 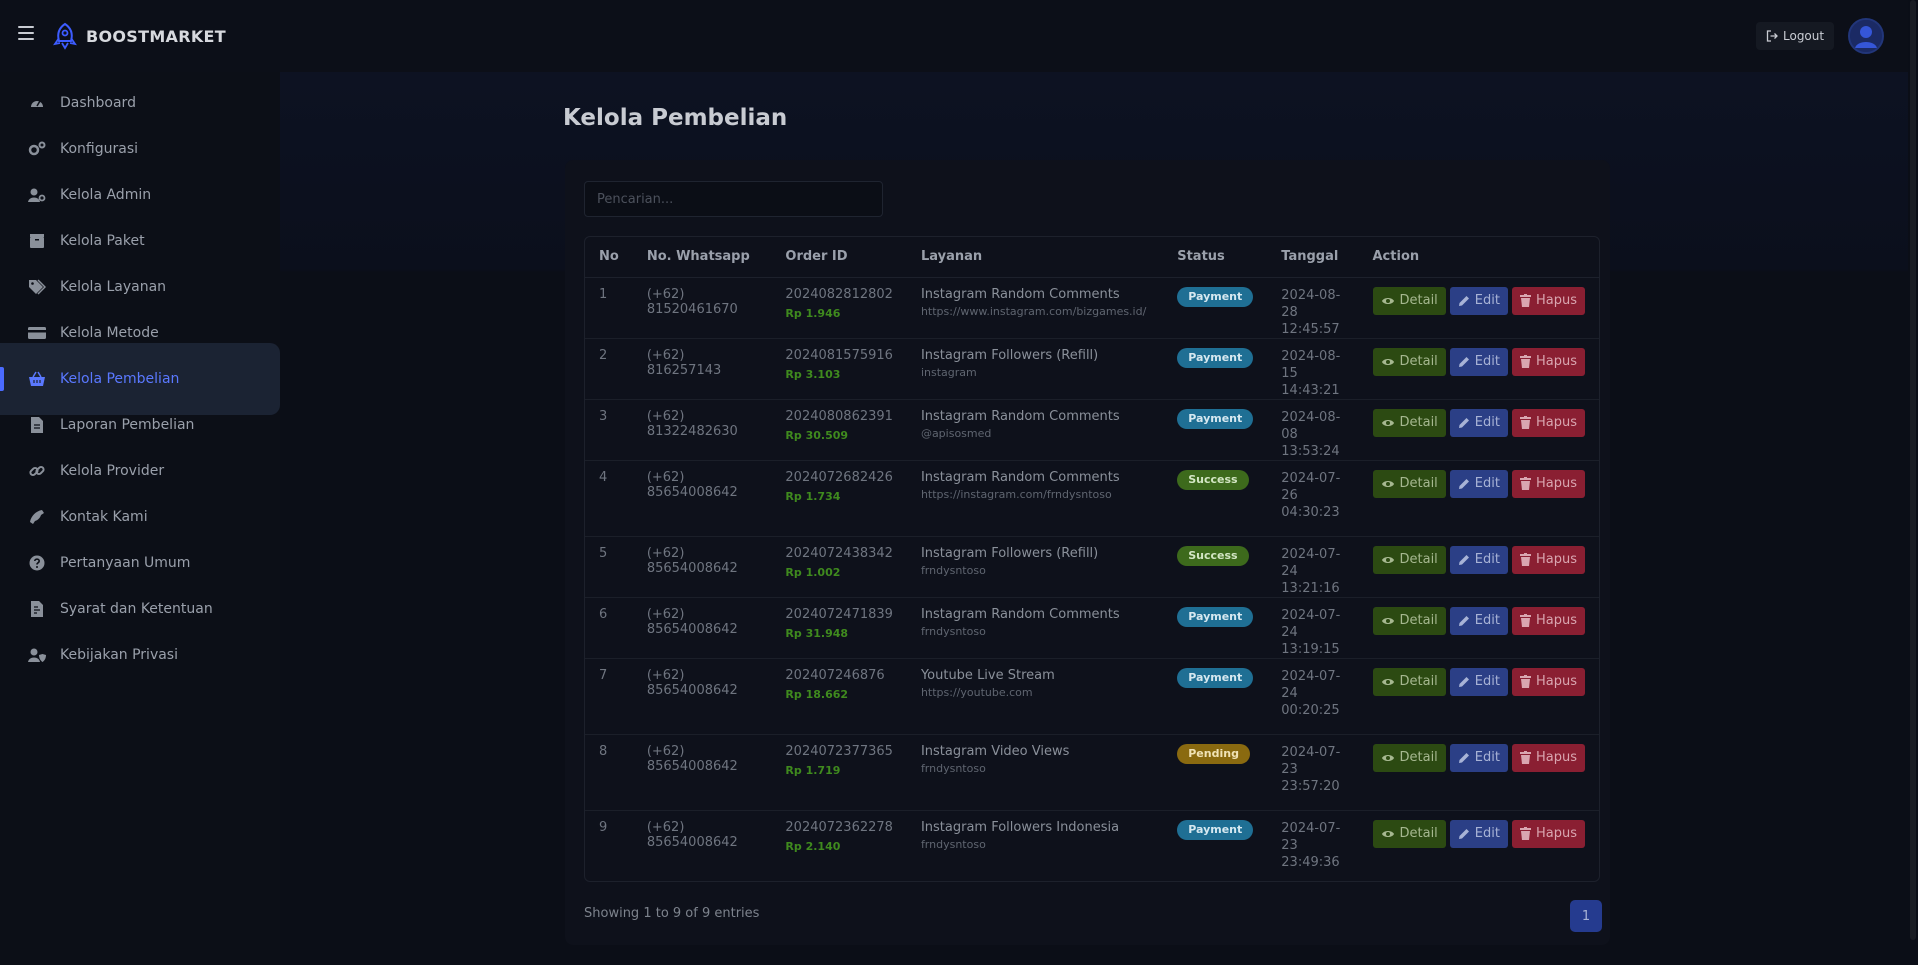 What do you see at coordinates (1311, 752) in the screenshot?
I see `order-date-line: 2024-07-` at bounding box center [1311, 752].